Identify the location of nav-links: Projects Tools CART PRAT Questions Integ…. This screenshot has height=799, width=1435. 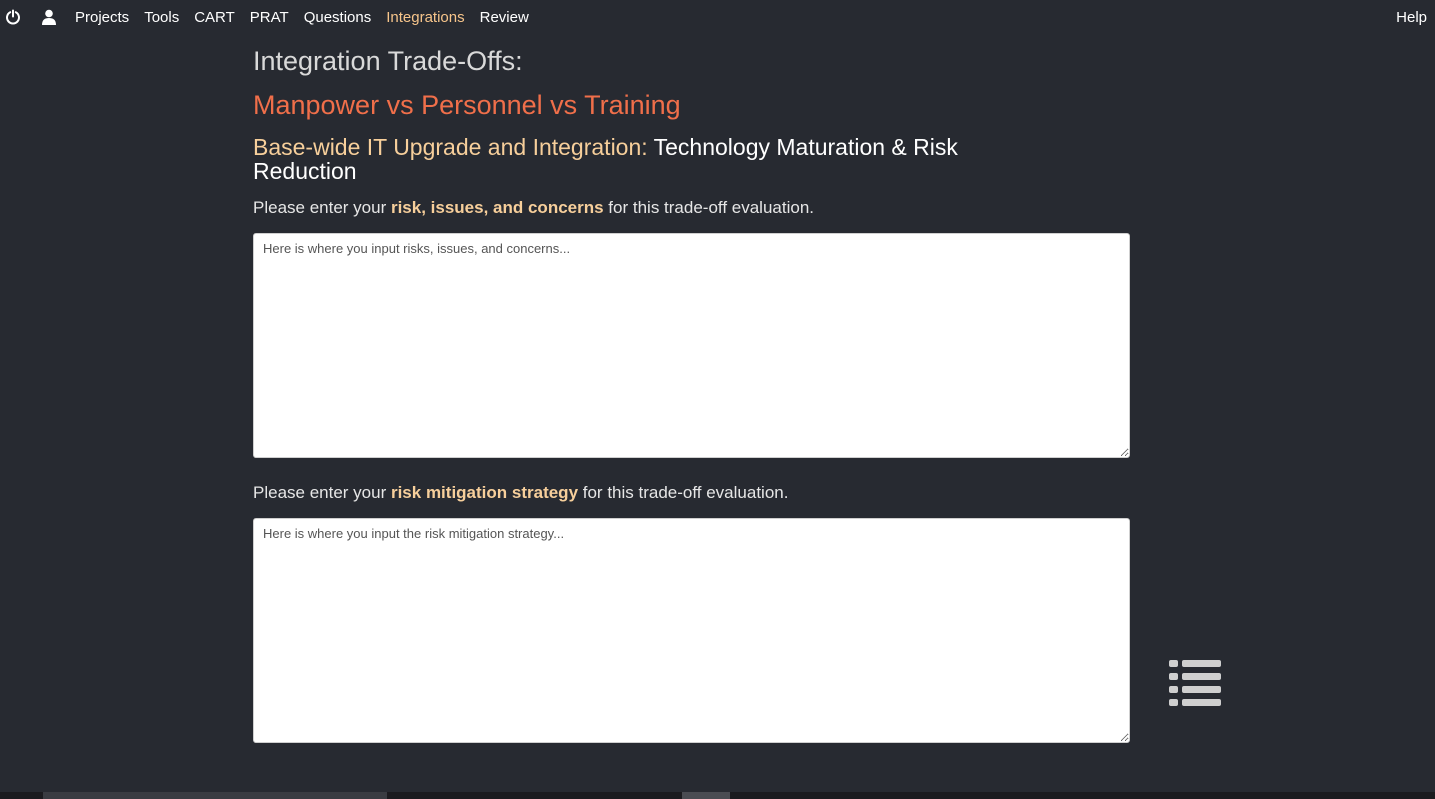
(309, 18).